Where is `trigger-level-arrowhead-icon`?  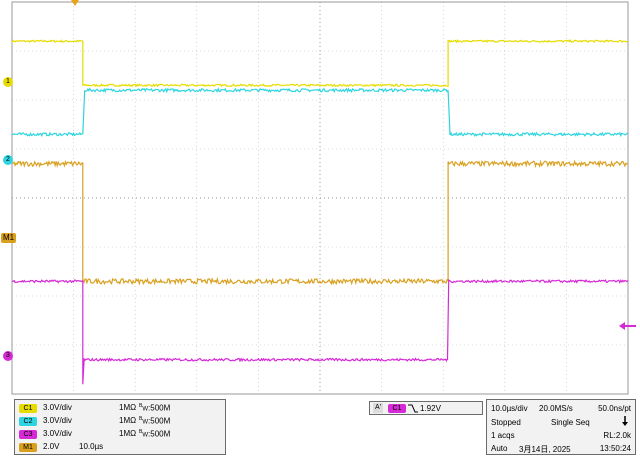 trigger-level-arrowhead-icon is located at coordinates (622, 326).